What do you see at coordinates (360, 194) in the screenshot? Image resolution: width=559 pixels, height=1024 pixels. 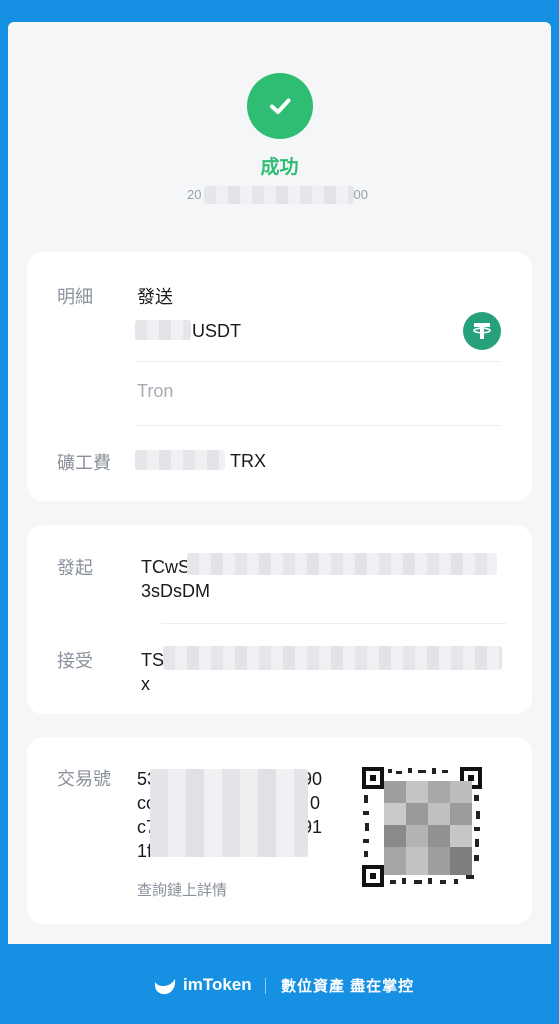 I see `timestamp-end: 00` at bounding box center [360, 194].